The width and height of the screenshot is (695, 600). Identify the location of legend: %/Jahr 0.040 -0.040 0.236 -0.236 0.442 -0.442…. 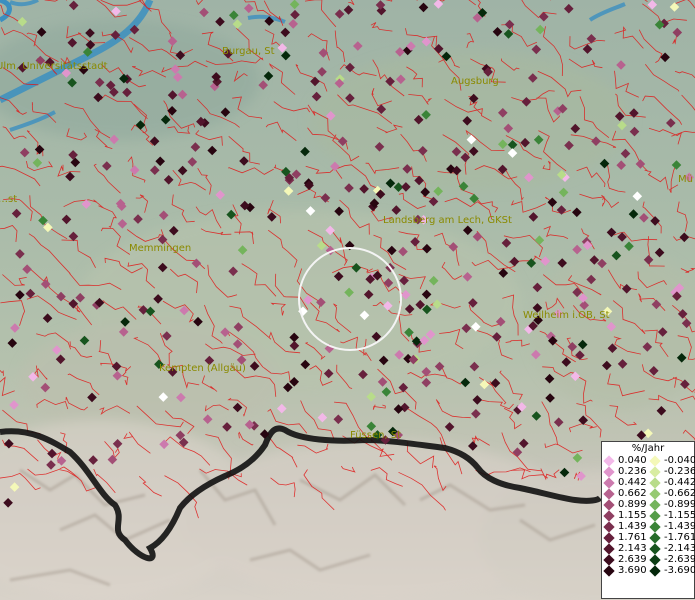
(648, 520).